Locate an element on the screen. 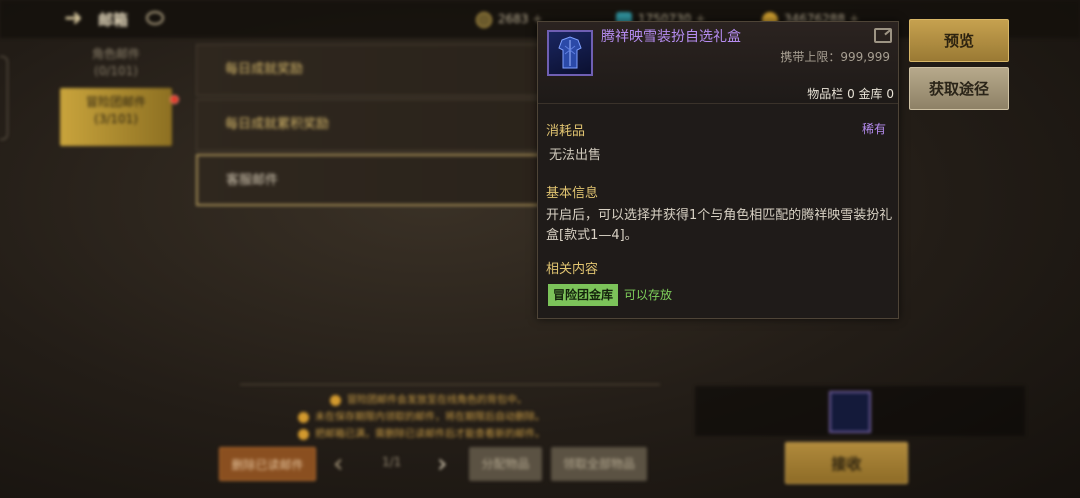 The height and width of the screenshot is (498, 1080). eye-icon is located at coordinates (155, 18).